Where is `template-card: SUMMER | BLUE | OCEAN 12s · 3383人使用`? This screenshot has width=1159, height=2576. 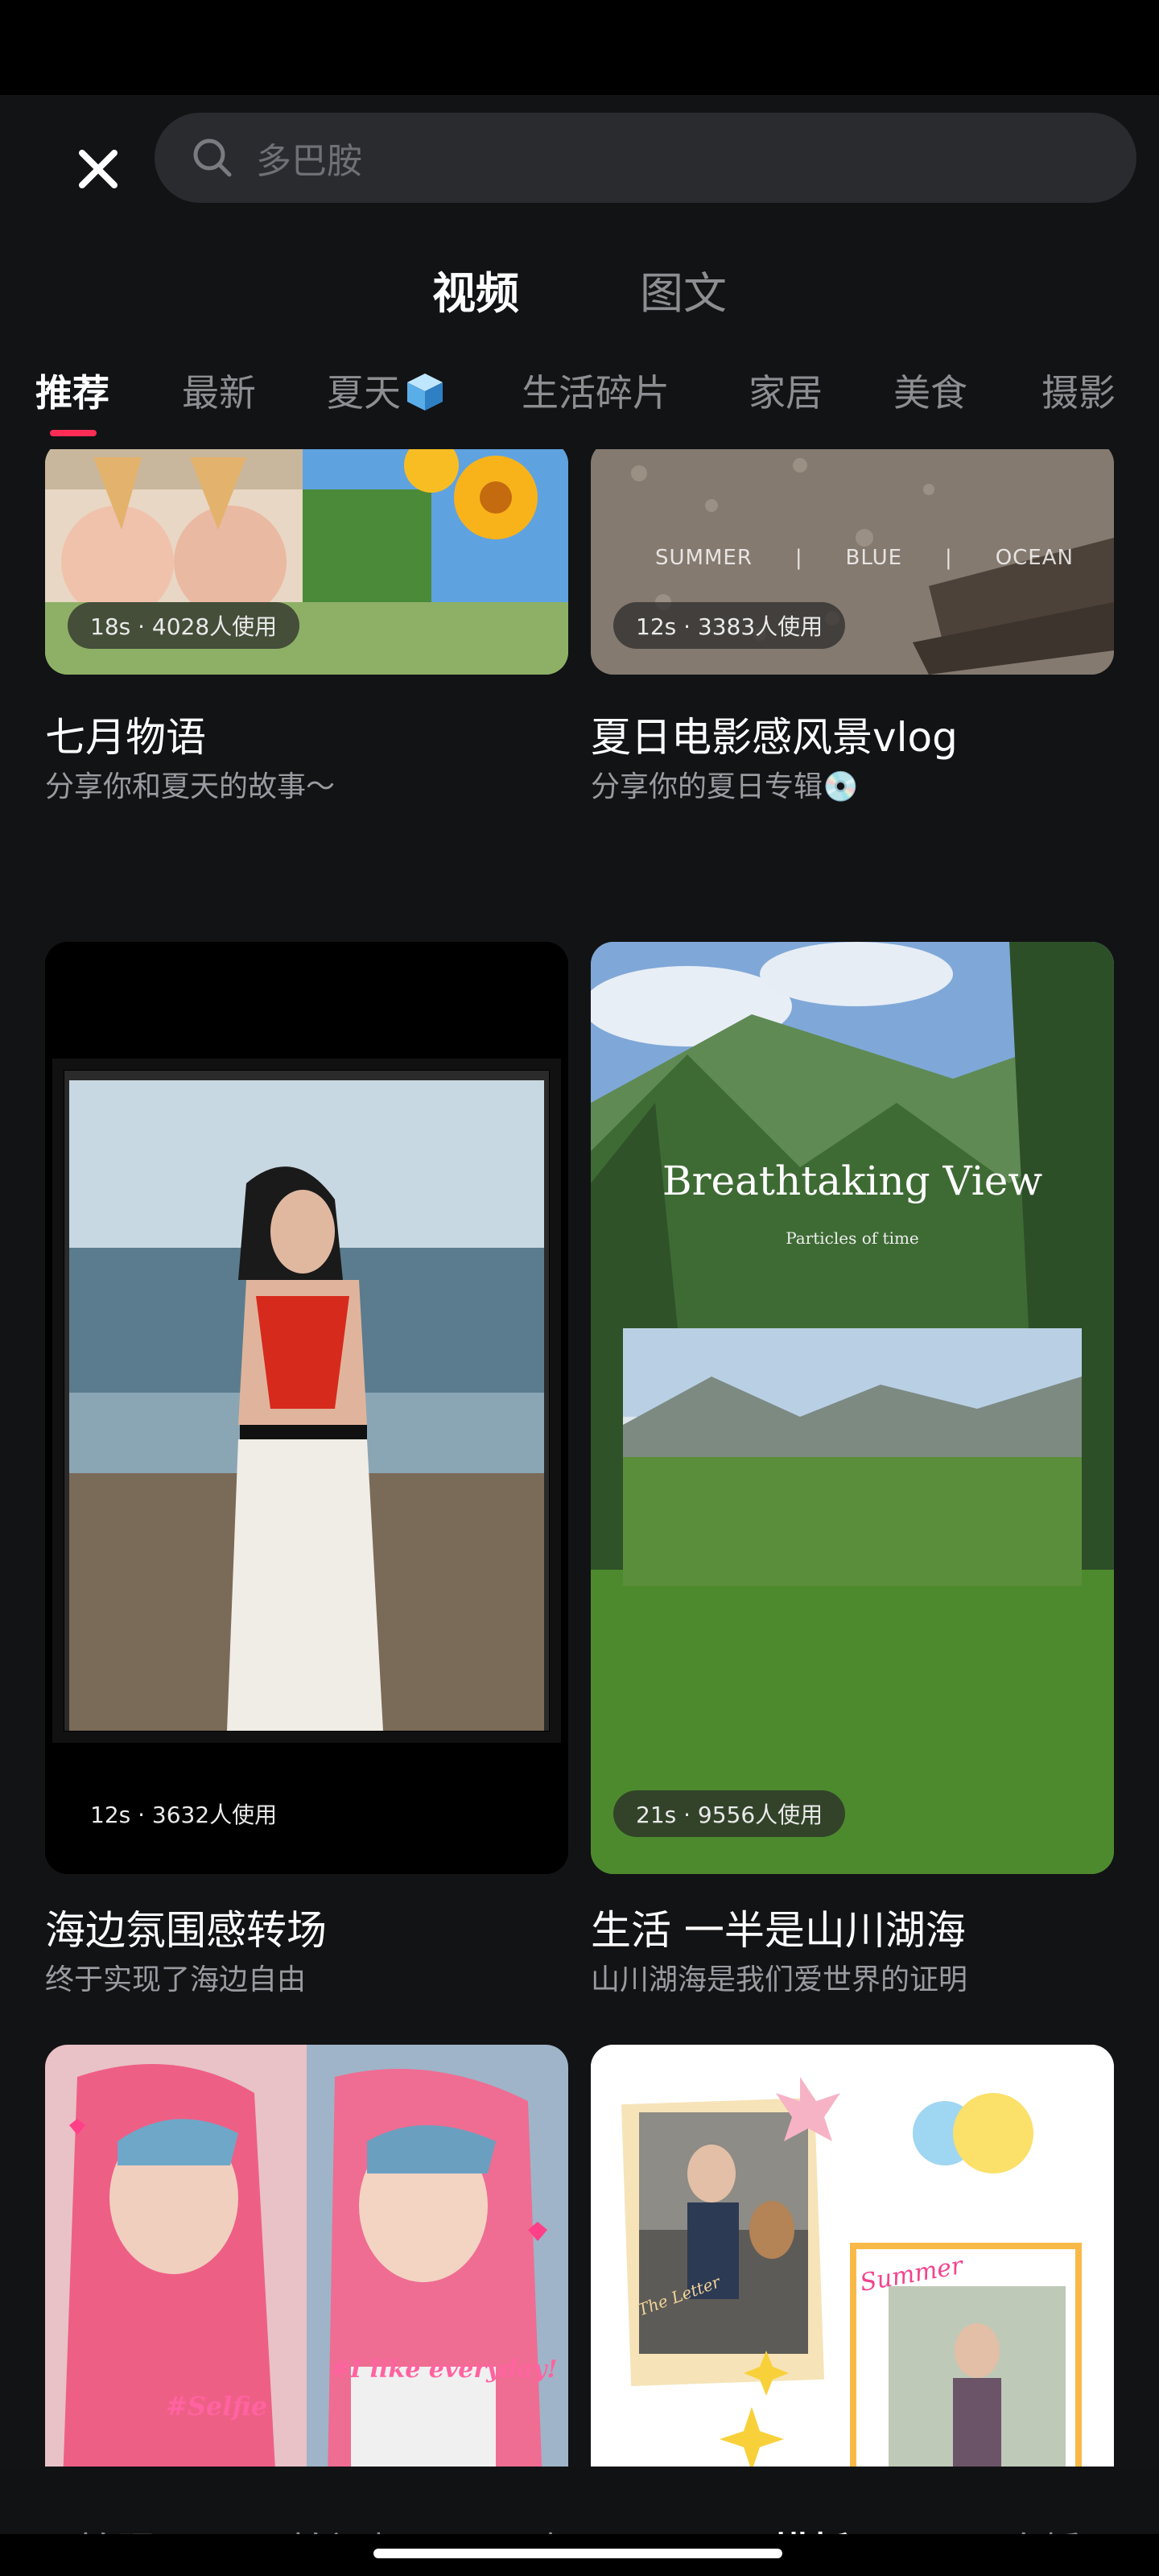
template-card: SUMMER | BLUE | OCEAN 12s · 3383人使用 is located at coordinates (852, 562).